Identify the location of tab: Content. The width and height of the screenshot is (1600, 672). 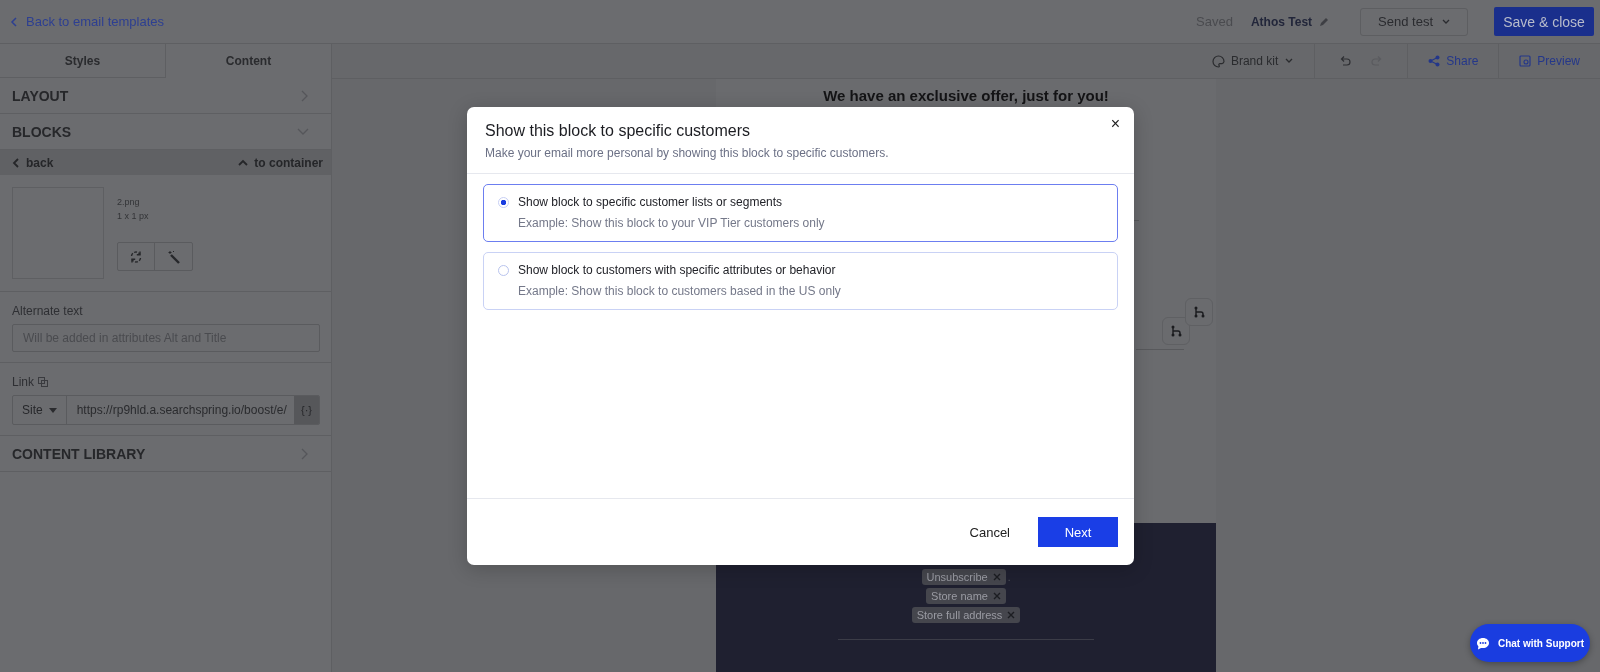
(248, 61).